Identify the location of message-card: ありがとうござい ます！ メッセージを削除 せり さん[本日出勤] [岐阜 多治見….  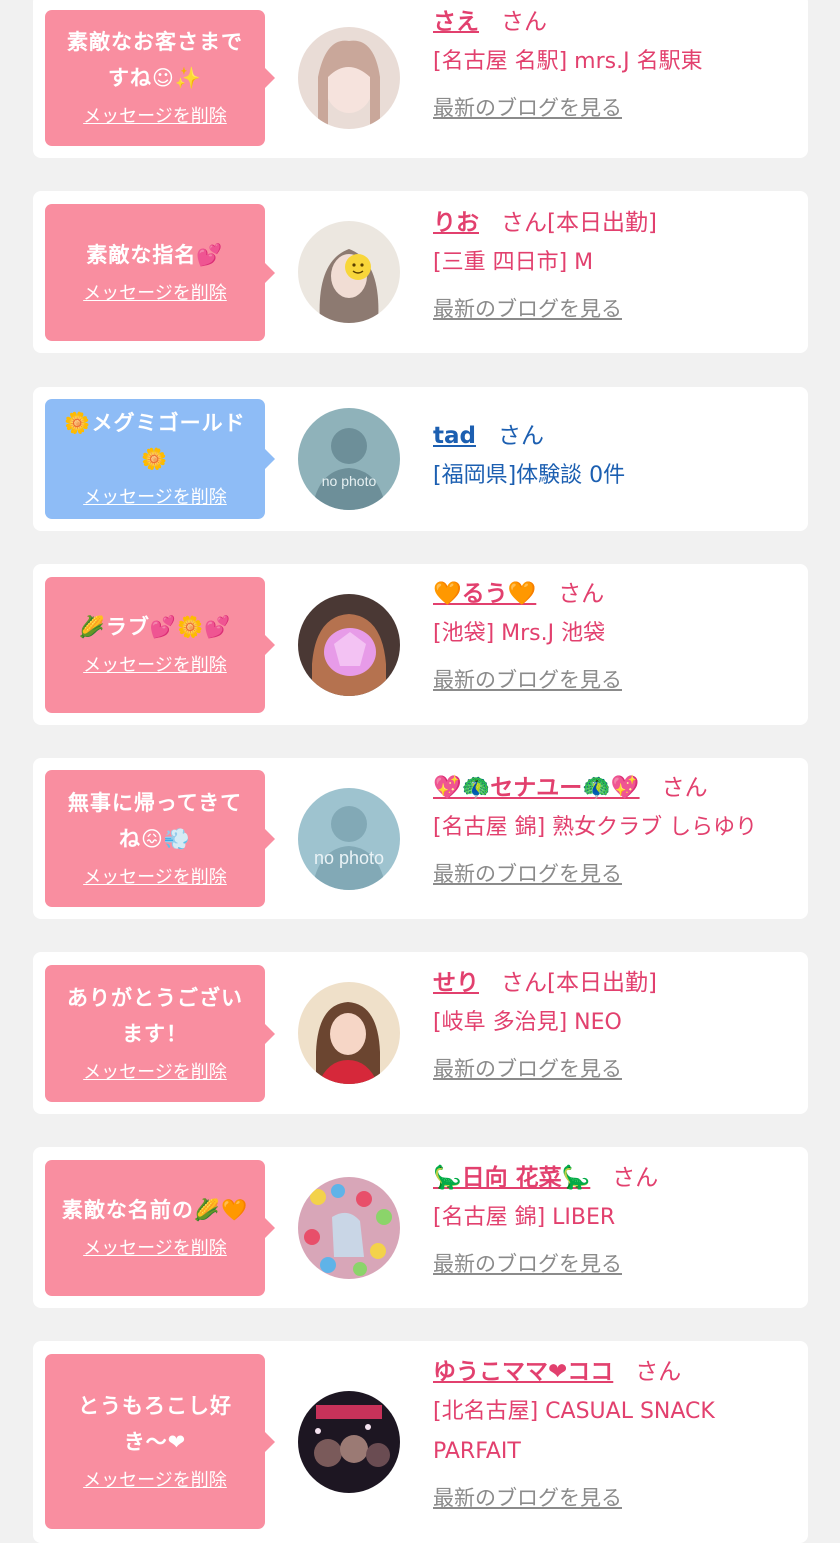
(420, 1033).